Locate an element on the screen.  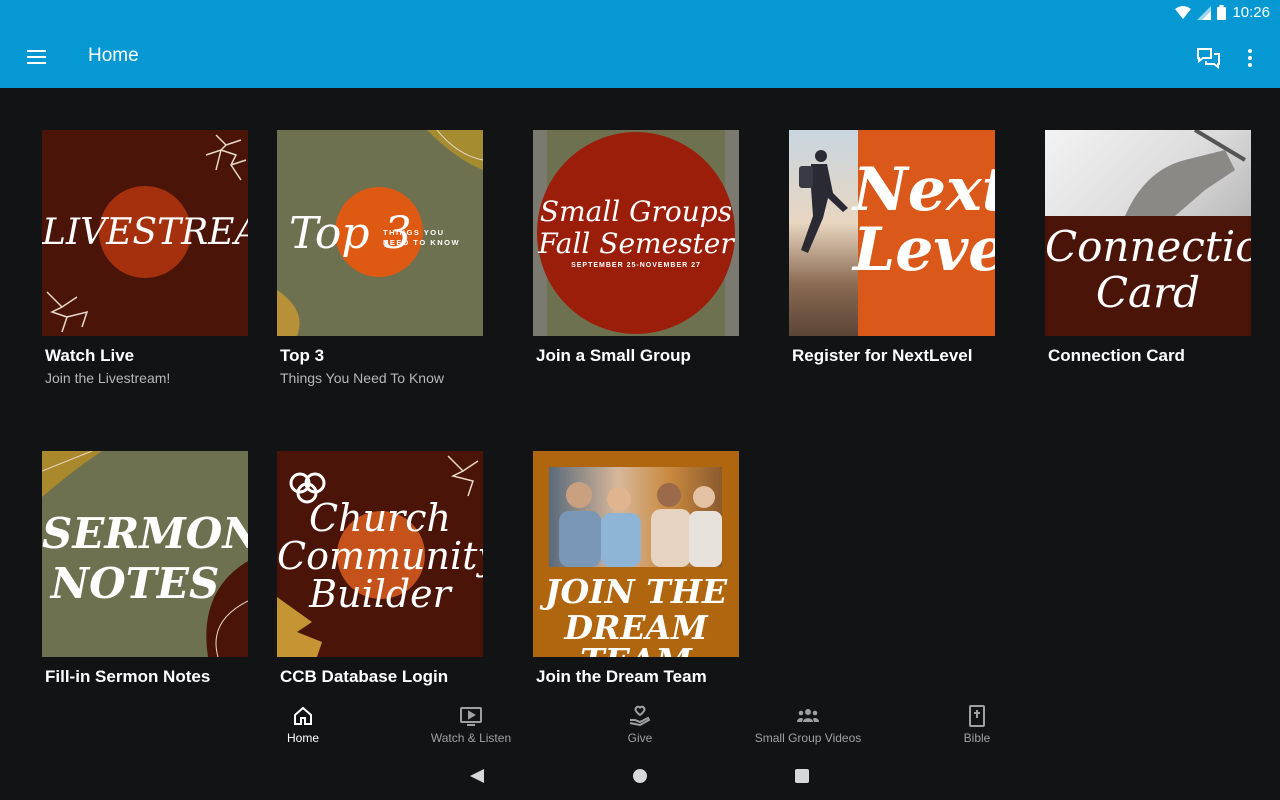
connection-card-thumbnail: Connection Card is located at coordinates (1148, 233).